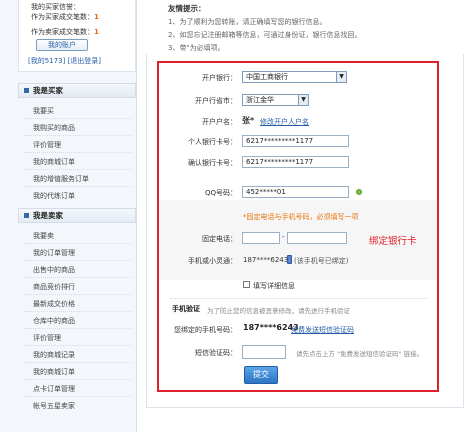 This screenshot has width=474, height=432. Describe the element at coordinates (55, 7) in the screenshot. I see `buyer-credit-line: 我的买家信誉：` at that location.